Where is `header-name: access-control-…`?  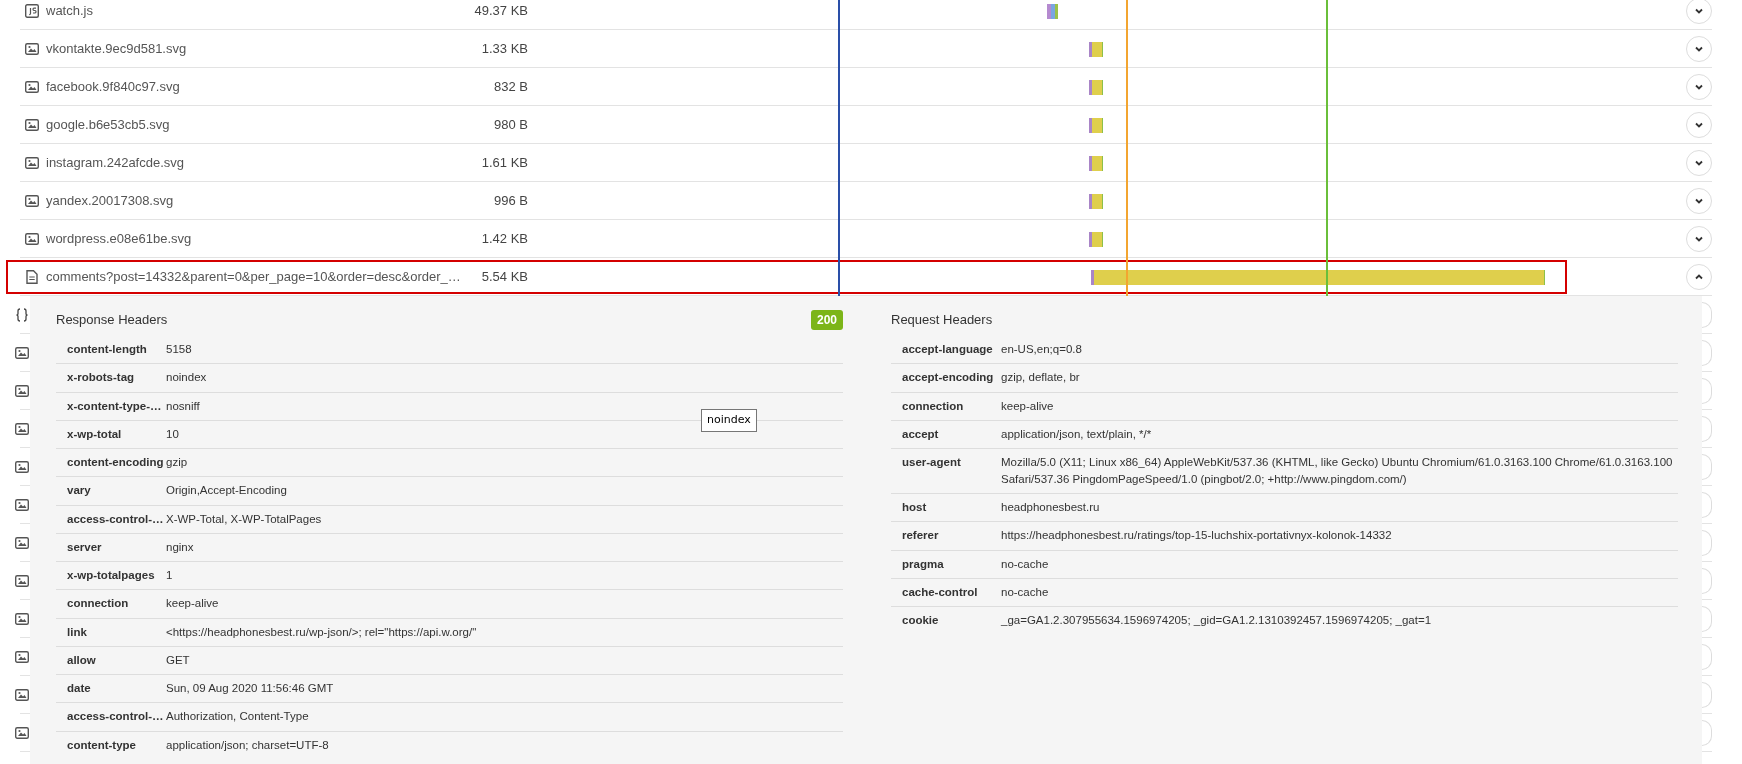 header-name: access-control-… is located at coordinates (115, 717).